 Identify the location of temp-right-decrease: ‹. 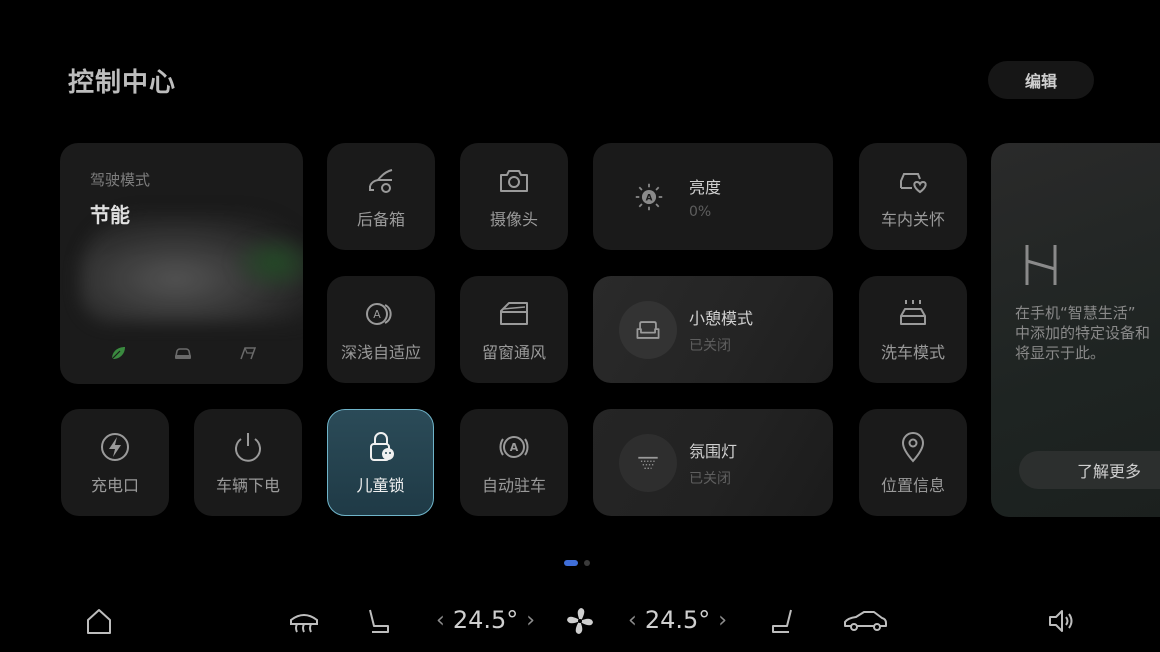
(632, 620).